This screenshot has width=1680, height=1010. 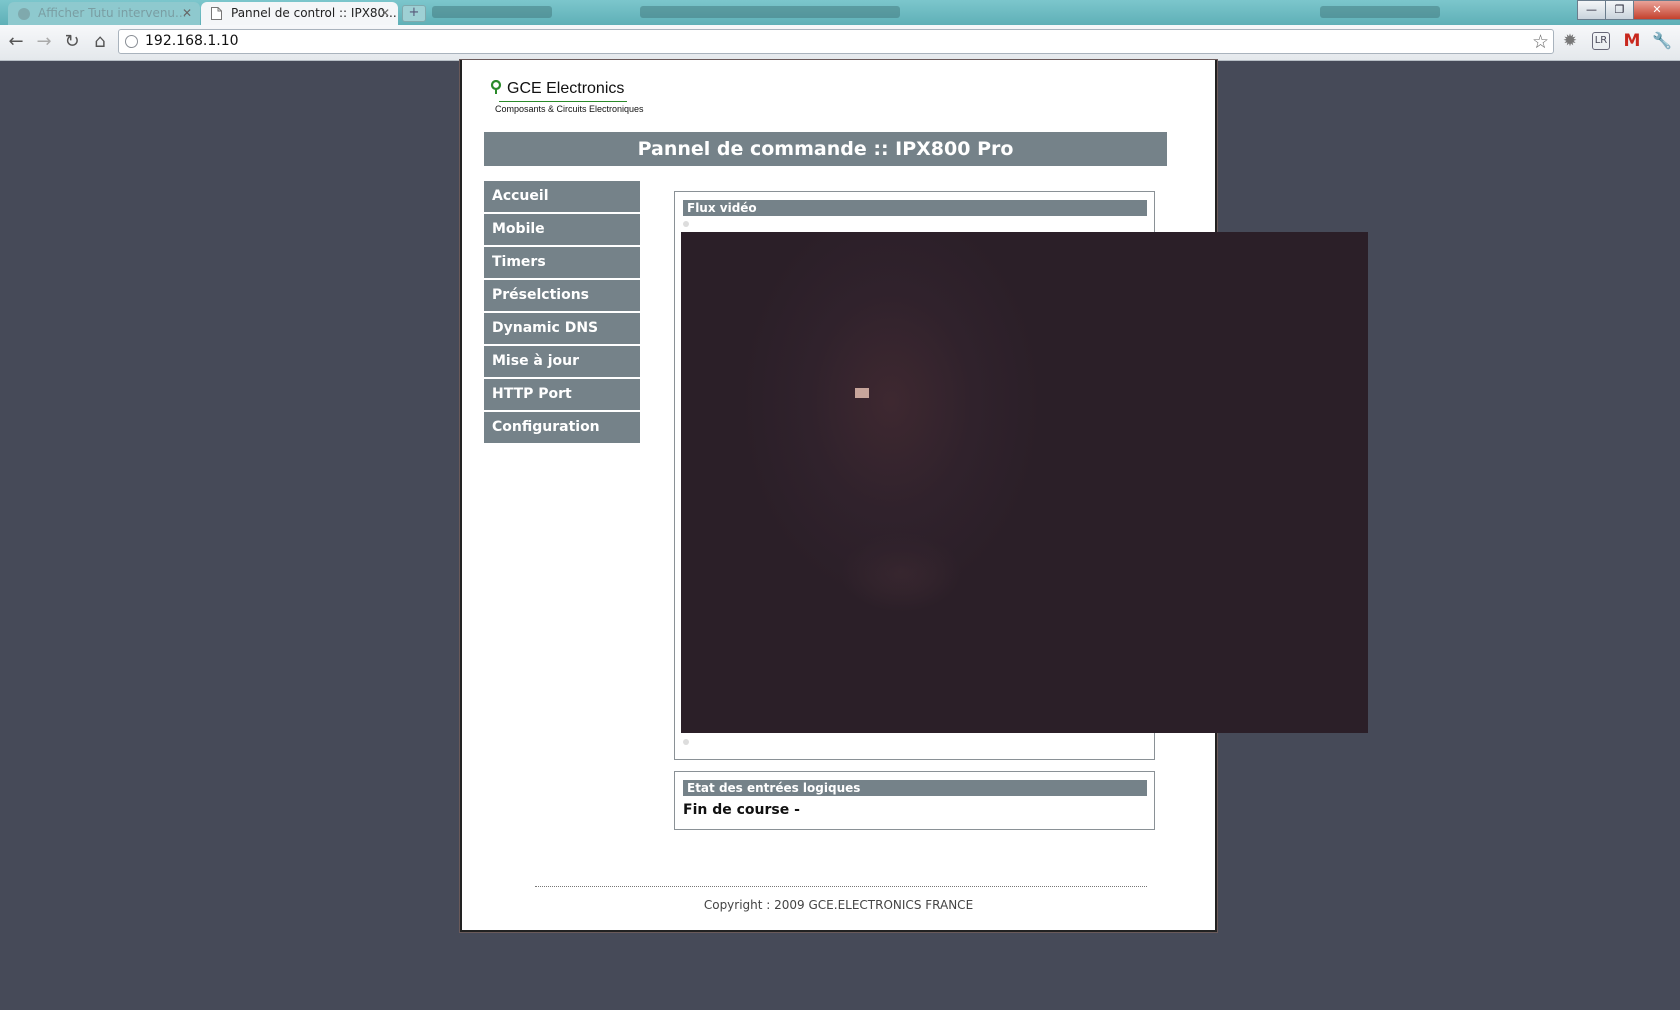 What do you see at coordinates (569, 109) in the screenshot?
I see `logo-tagline: Composants & Circuits Electroniques` at bounding box center [569, 109].